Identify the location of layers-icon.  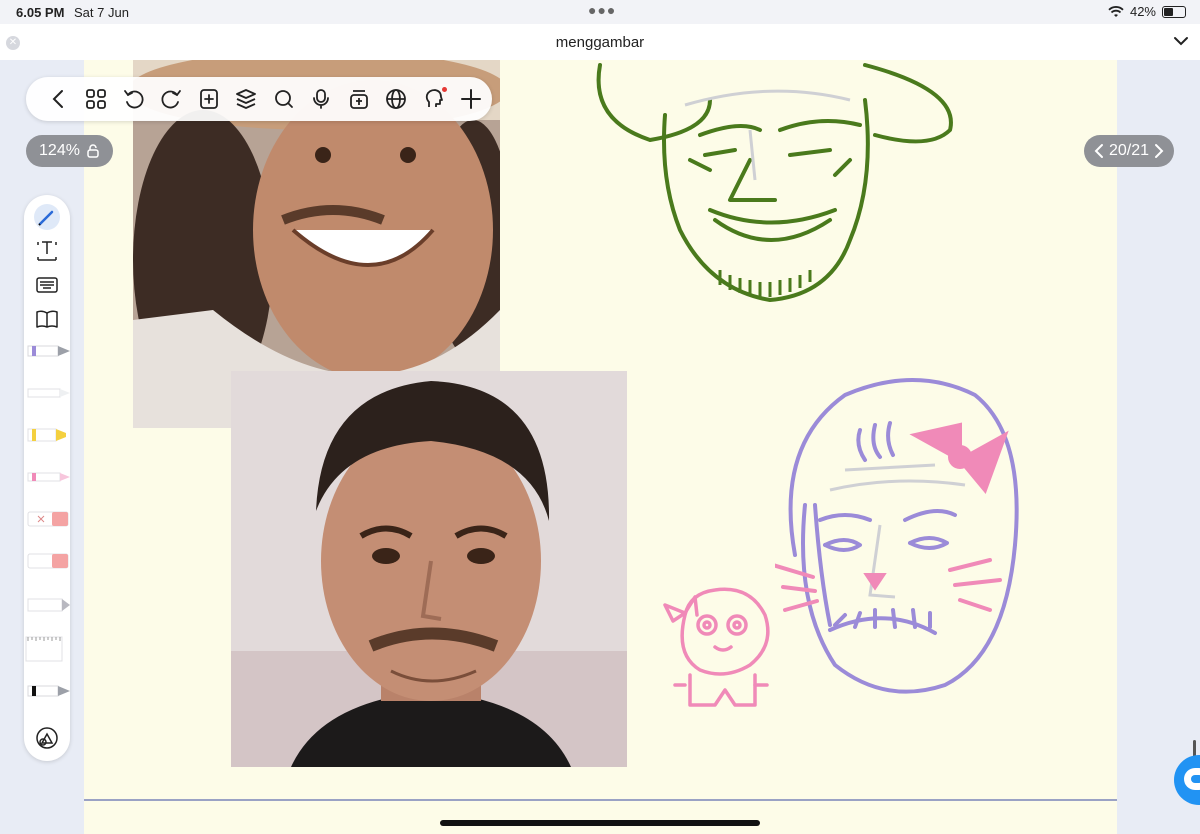
(246, 99).